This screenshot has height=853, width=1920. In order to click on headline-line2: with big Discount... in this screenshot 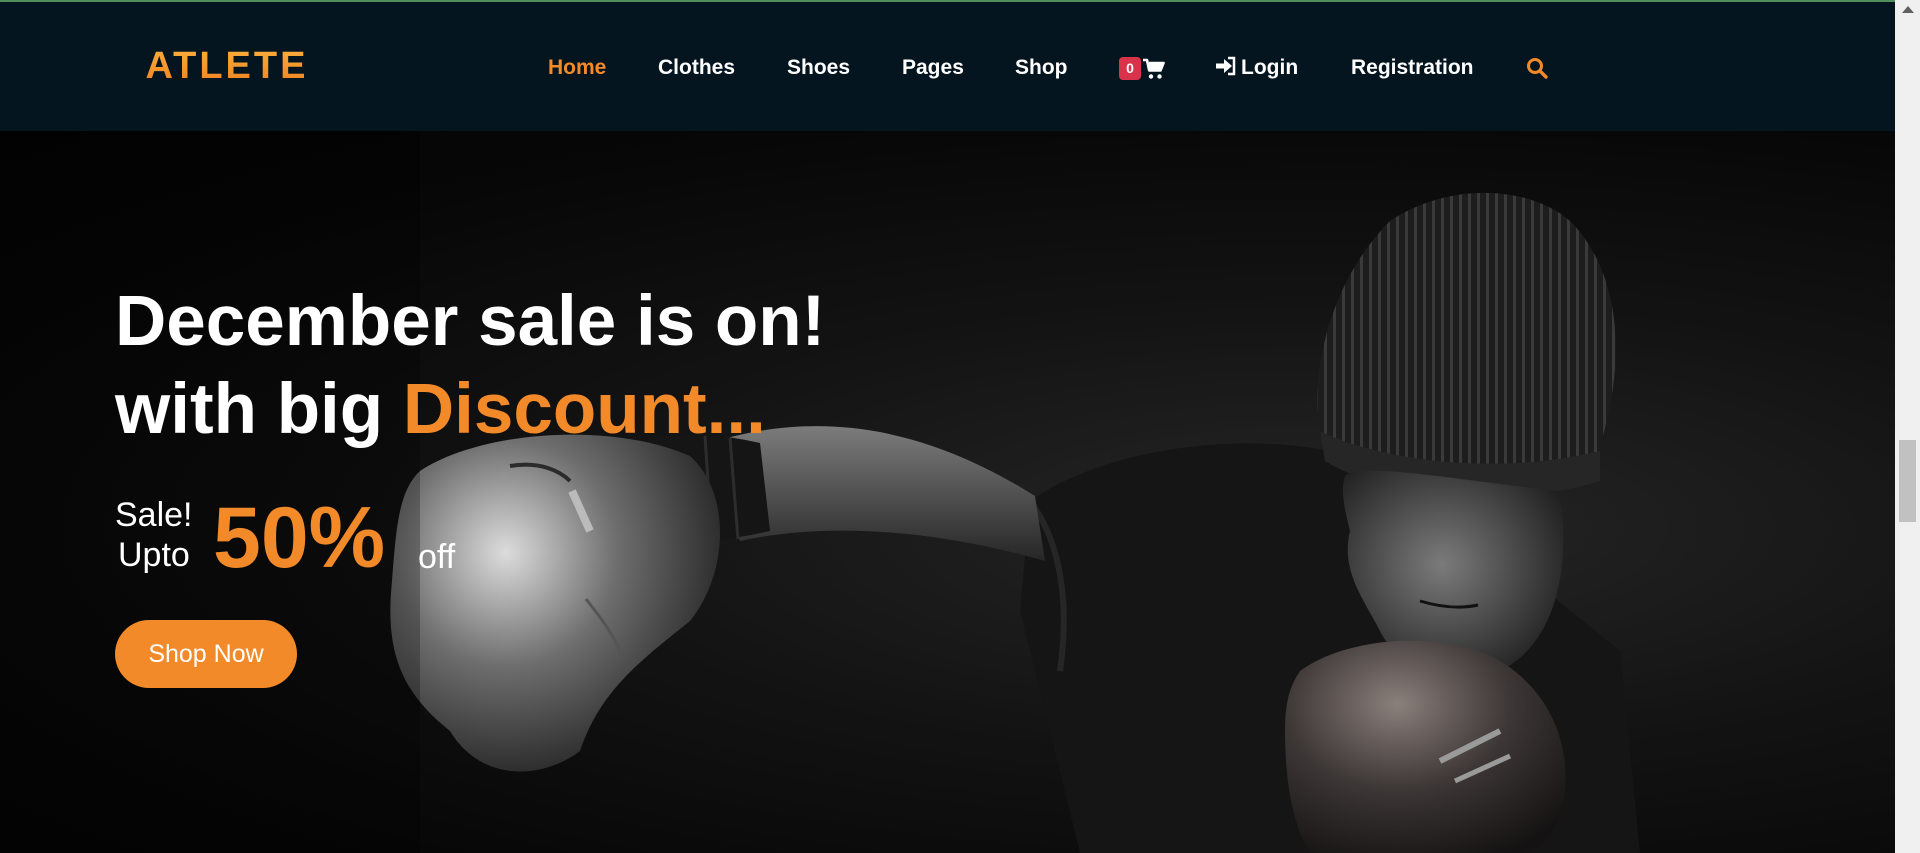, I will do `click(440, 409)`.